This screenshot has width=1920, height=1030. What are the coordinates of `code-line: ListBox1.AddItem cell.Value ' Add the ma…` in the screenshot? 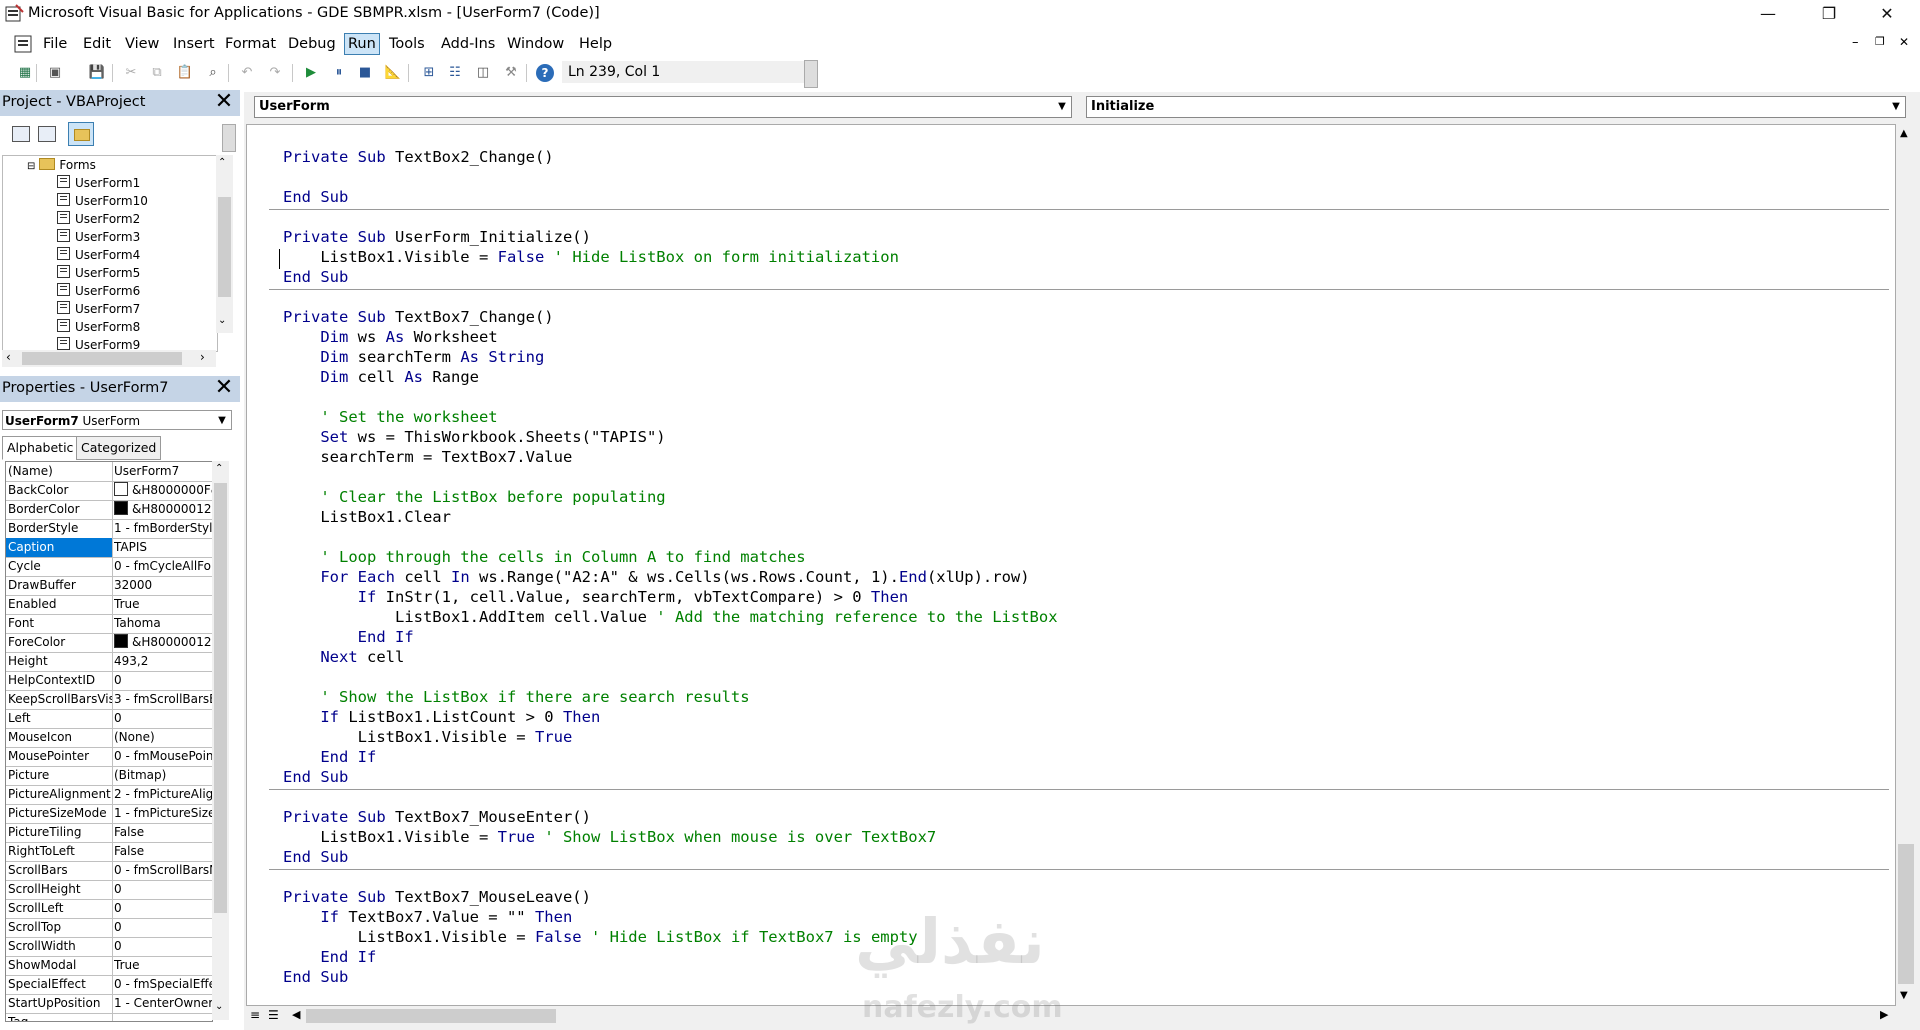 It's located at (670, 617).